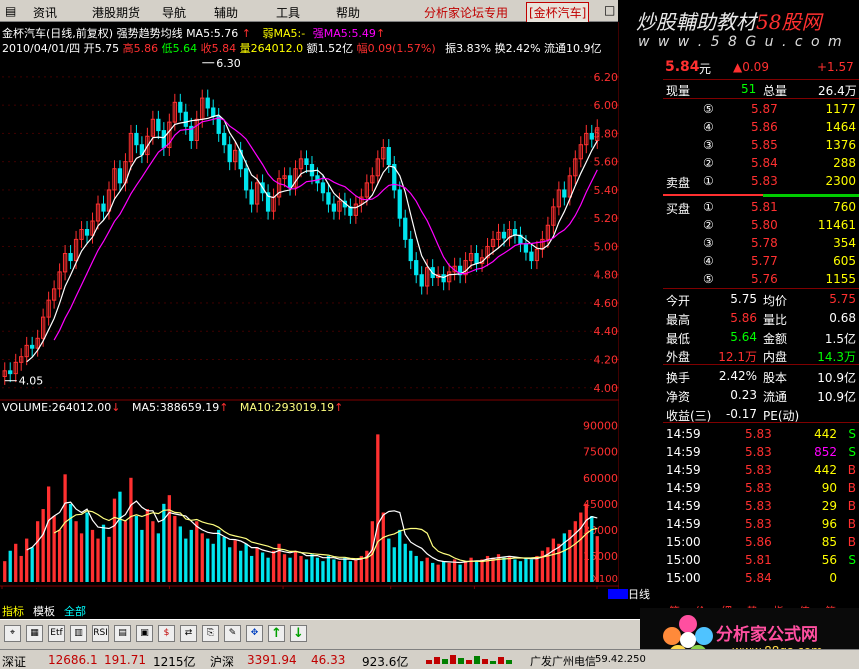 The height and width of the screenshot is (669, 859). I want to click on buy-volume: 354, so click(844, 243).